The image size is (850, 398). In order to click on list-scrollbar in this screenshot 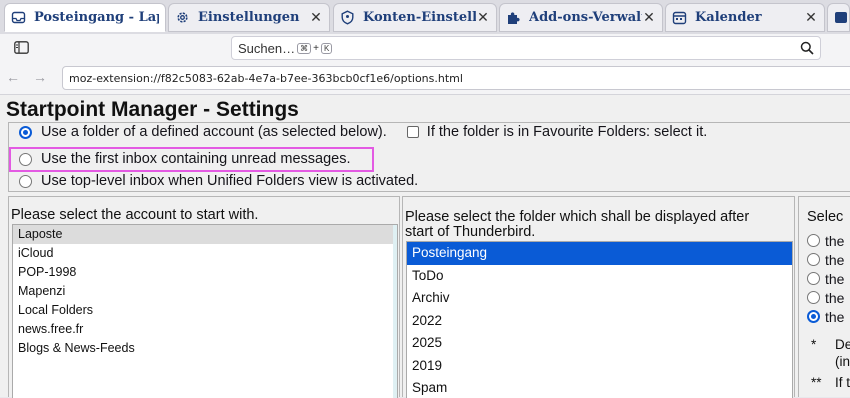, I will do `click(395, 311)`.